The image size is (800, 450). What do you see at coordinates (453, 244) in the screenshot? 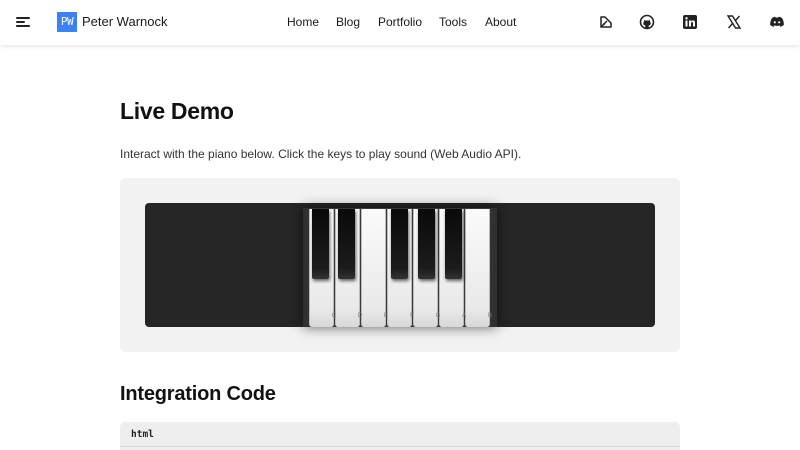
I see `piano-key-a-sharp` at bounding box center [453, 244].